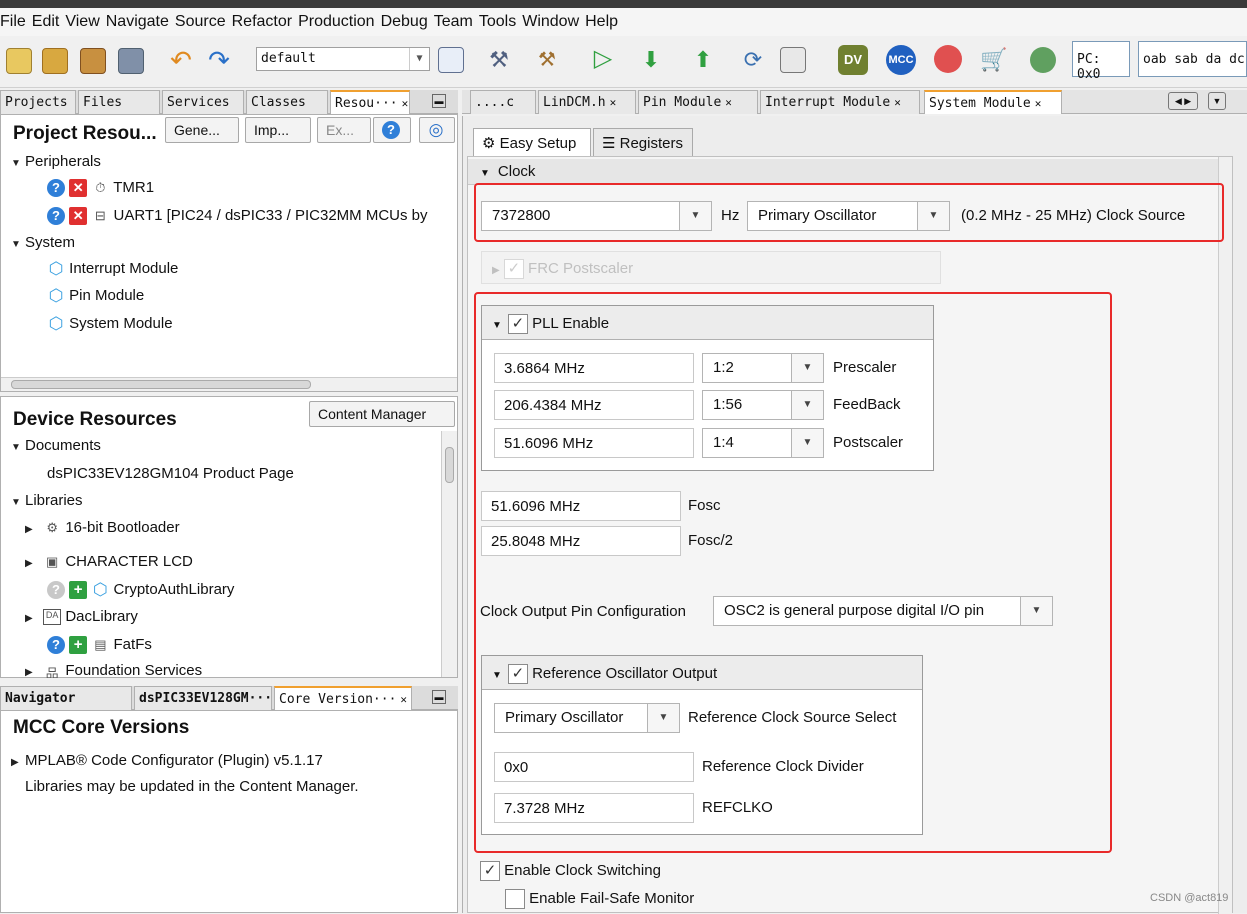  I want to click on tab-resources: Resou··· ✕, so click(370, 102).